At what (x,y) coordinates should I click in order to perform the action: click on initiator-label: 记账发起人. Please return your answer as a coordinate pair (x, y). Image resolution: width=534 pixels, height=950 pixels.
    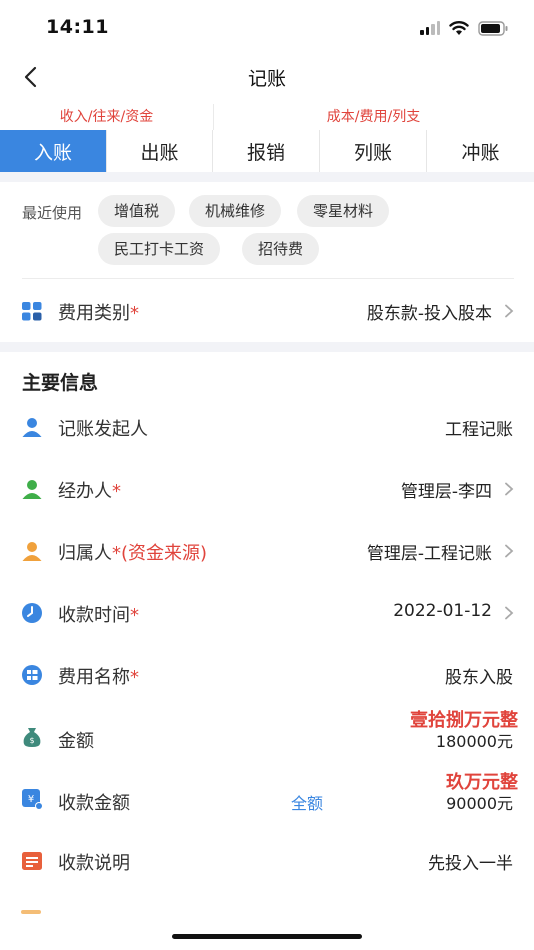
    Looking at the image, I should click on (103, 429).